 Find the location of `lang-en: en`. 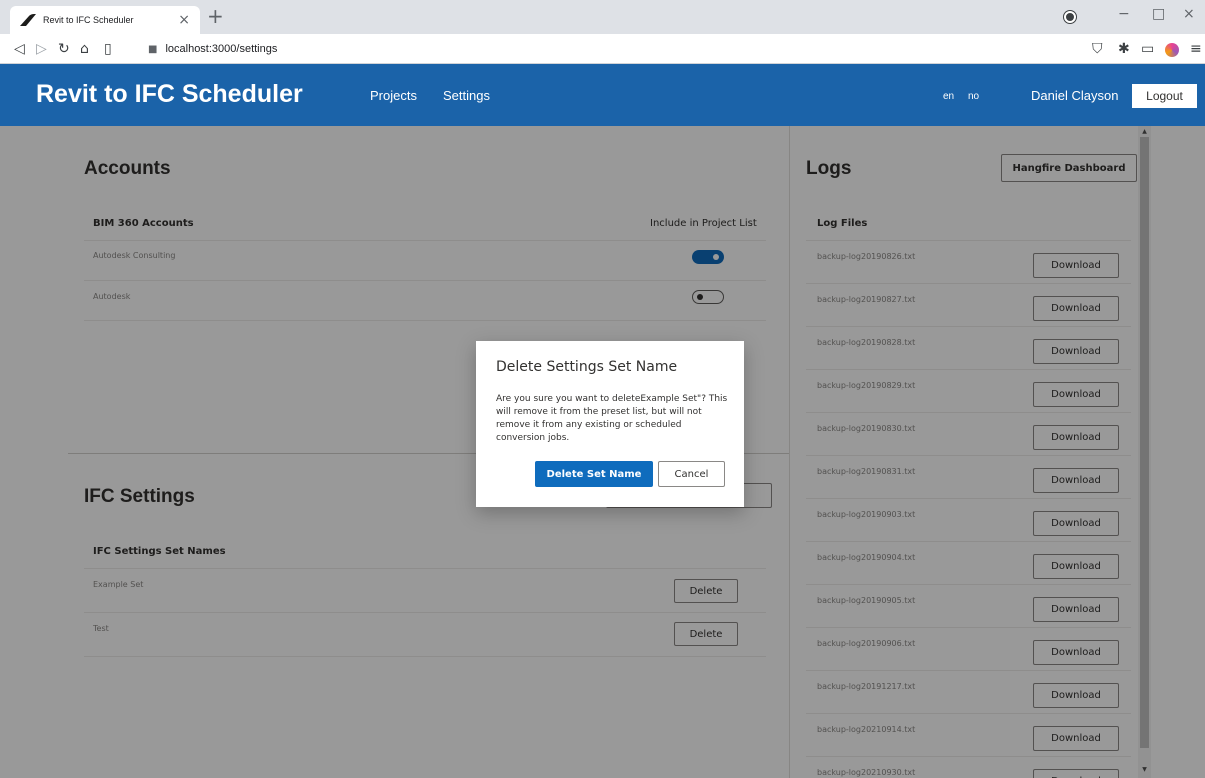

lang-en: en is located at coordinates (948, 96).